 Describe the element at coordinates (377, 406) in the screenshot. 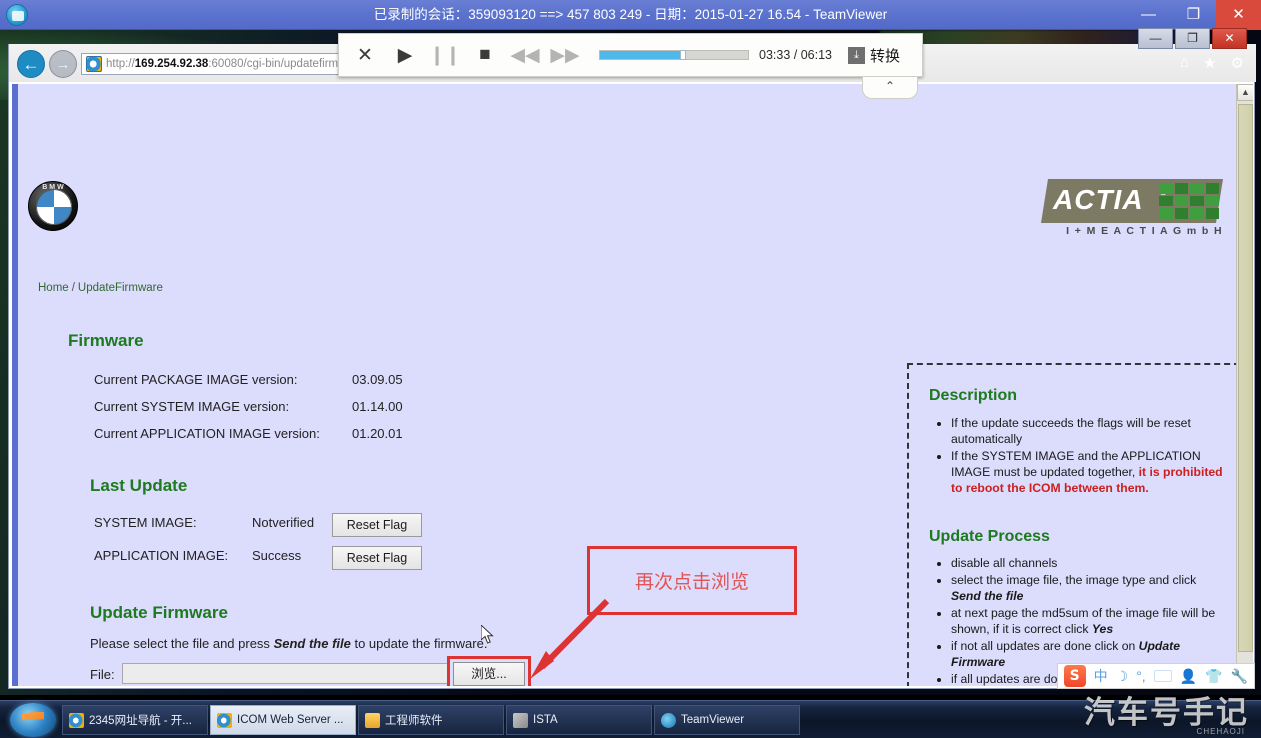

I see `version-value: 01.14.00` at that location.